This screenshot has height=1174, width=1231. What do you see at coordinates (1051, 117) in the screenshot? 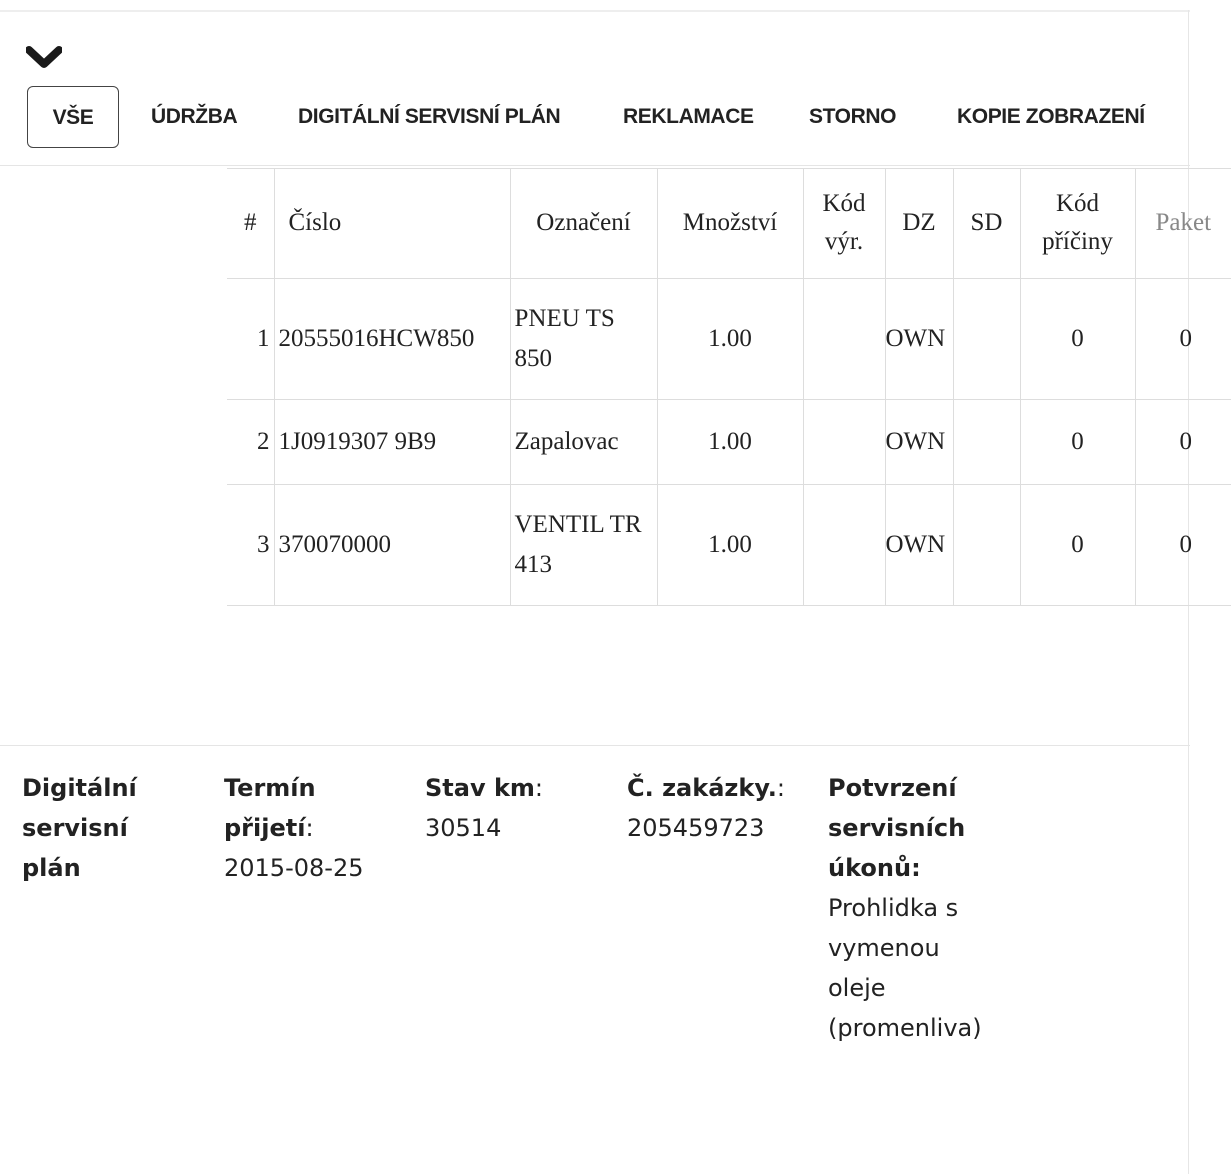
I see `tab-kopie-zobrazeni: KOPIE ZOBRAZENÍ` at bounding box center [1051, 117].